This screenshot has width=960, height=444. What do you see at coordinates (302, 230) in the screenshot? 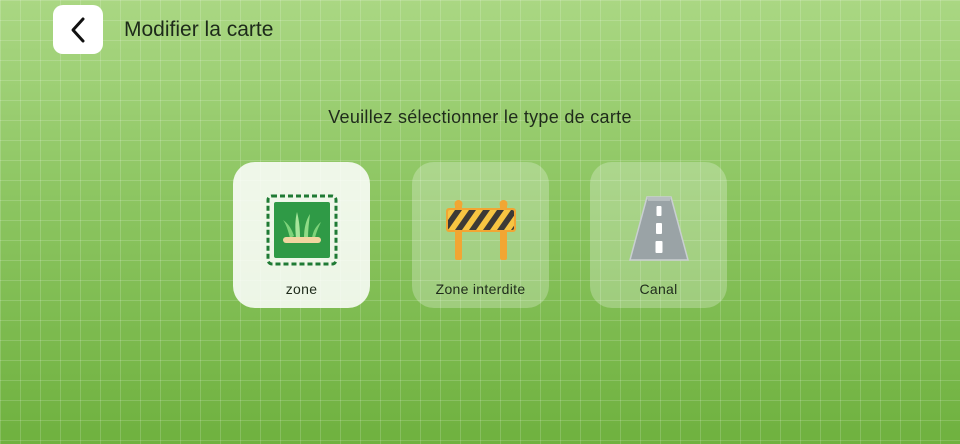
I see `grass-zone-icon` at bounding box center [302, 230].